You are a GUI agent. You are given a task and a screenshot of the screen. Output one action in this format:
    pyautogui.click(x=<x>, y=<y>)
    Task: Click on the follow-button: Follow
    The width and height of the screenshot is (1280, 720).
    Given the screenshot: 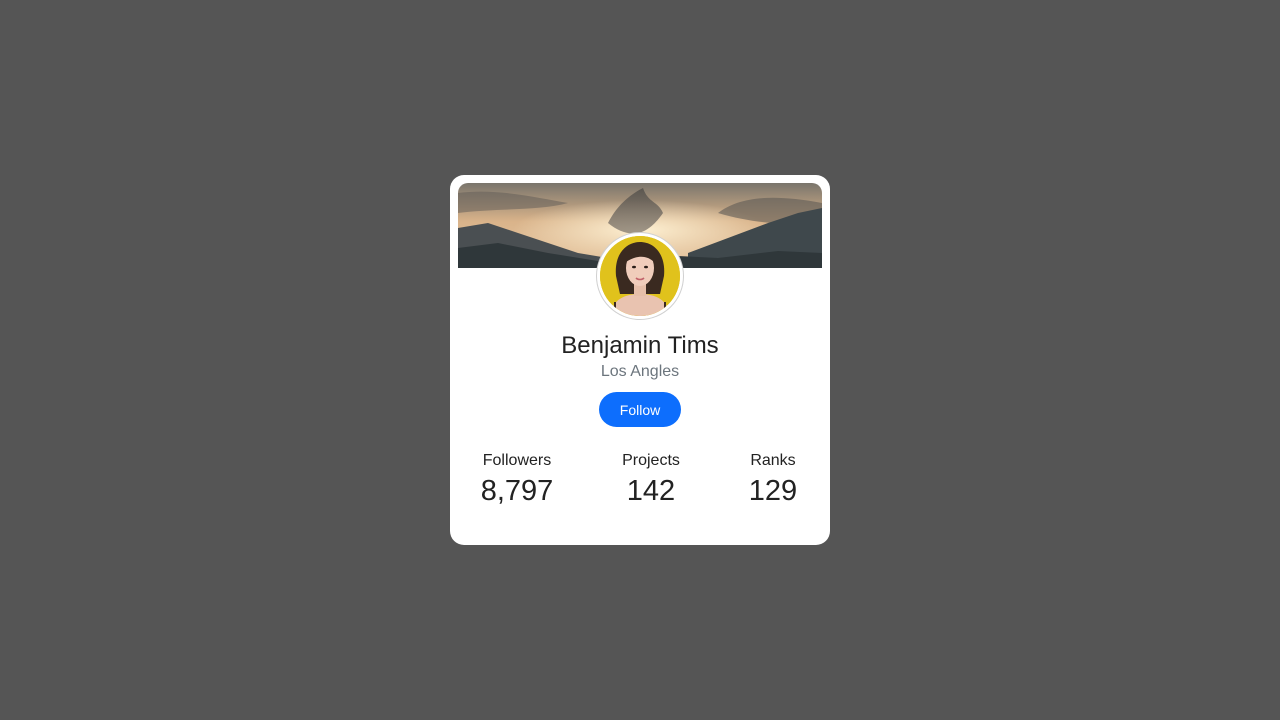 What is the action you would take?
    pyautogui.click(x=640, y=409)
    